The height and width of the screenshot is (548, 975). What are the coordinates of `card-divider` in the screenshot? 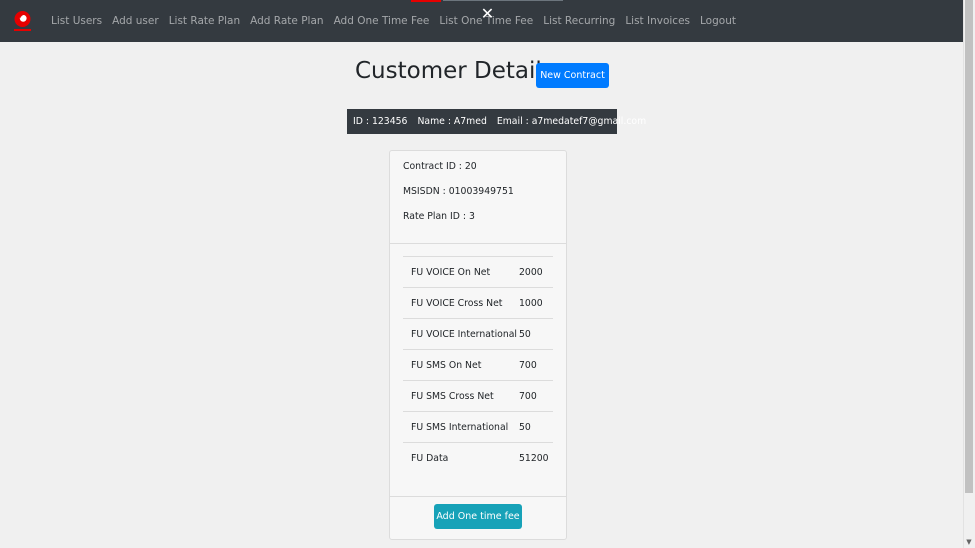 It's located at (478, 243).